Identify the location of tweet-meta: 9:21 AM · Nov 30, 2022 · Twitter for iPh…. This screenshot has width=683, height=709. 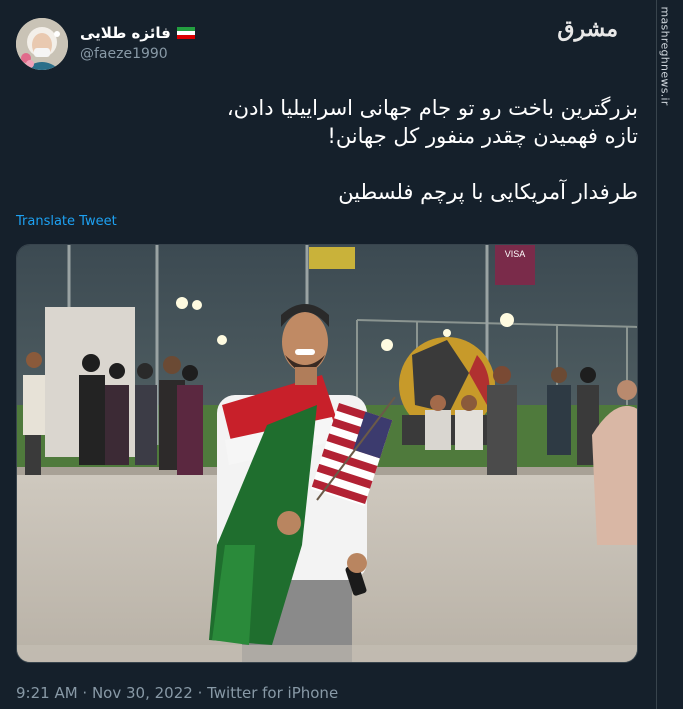
(177, 693).